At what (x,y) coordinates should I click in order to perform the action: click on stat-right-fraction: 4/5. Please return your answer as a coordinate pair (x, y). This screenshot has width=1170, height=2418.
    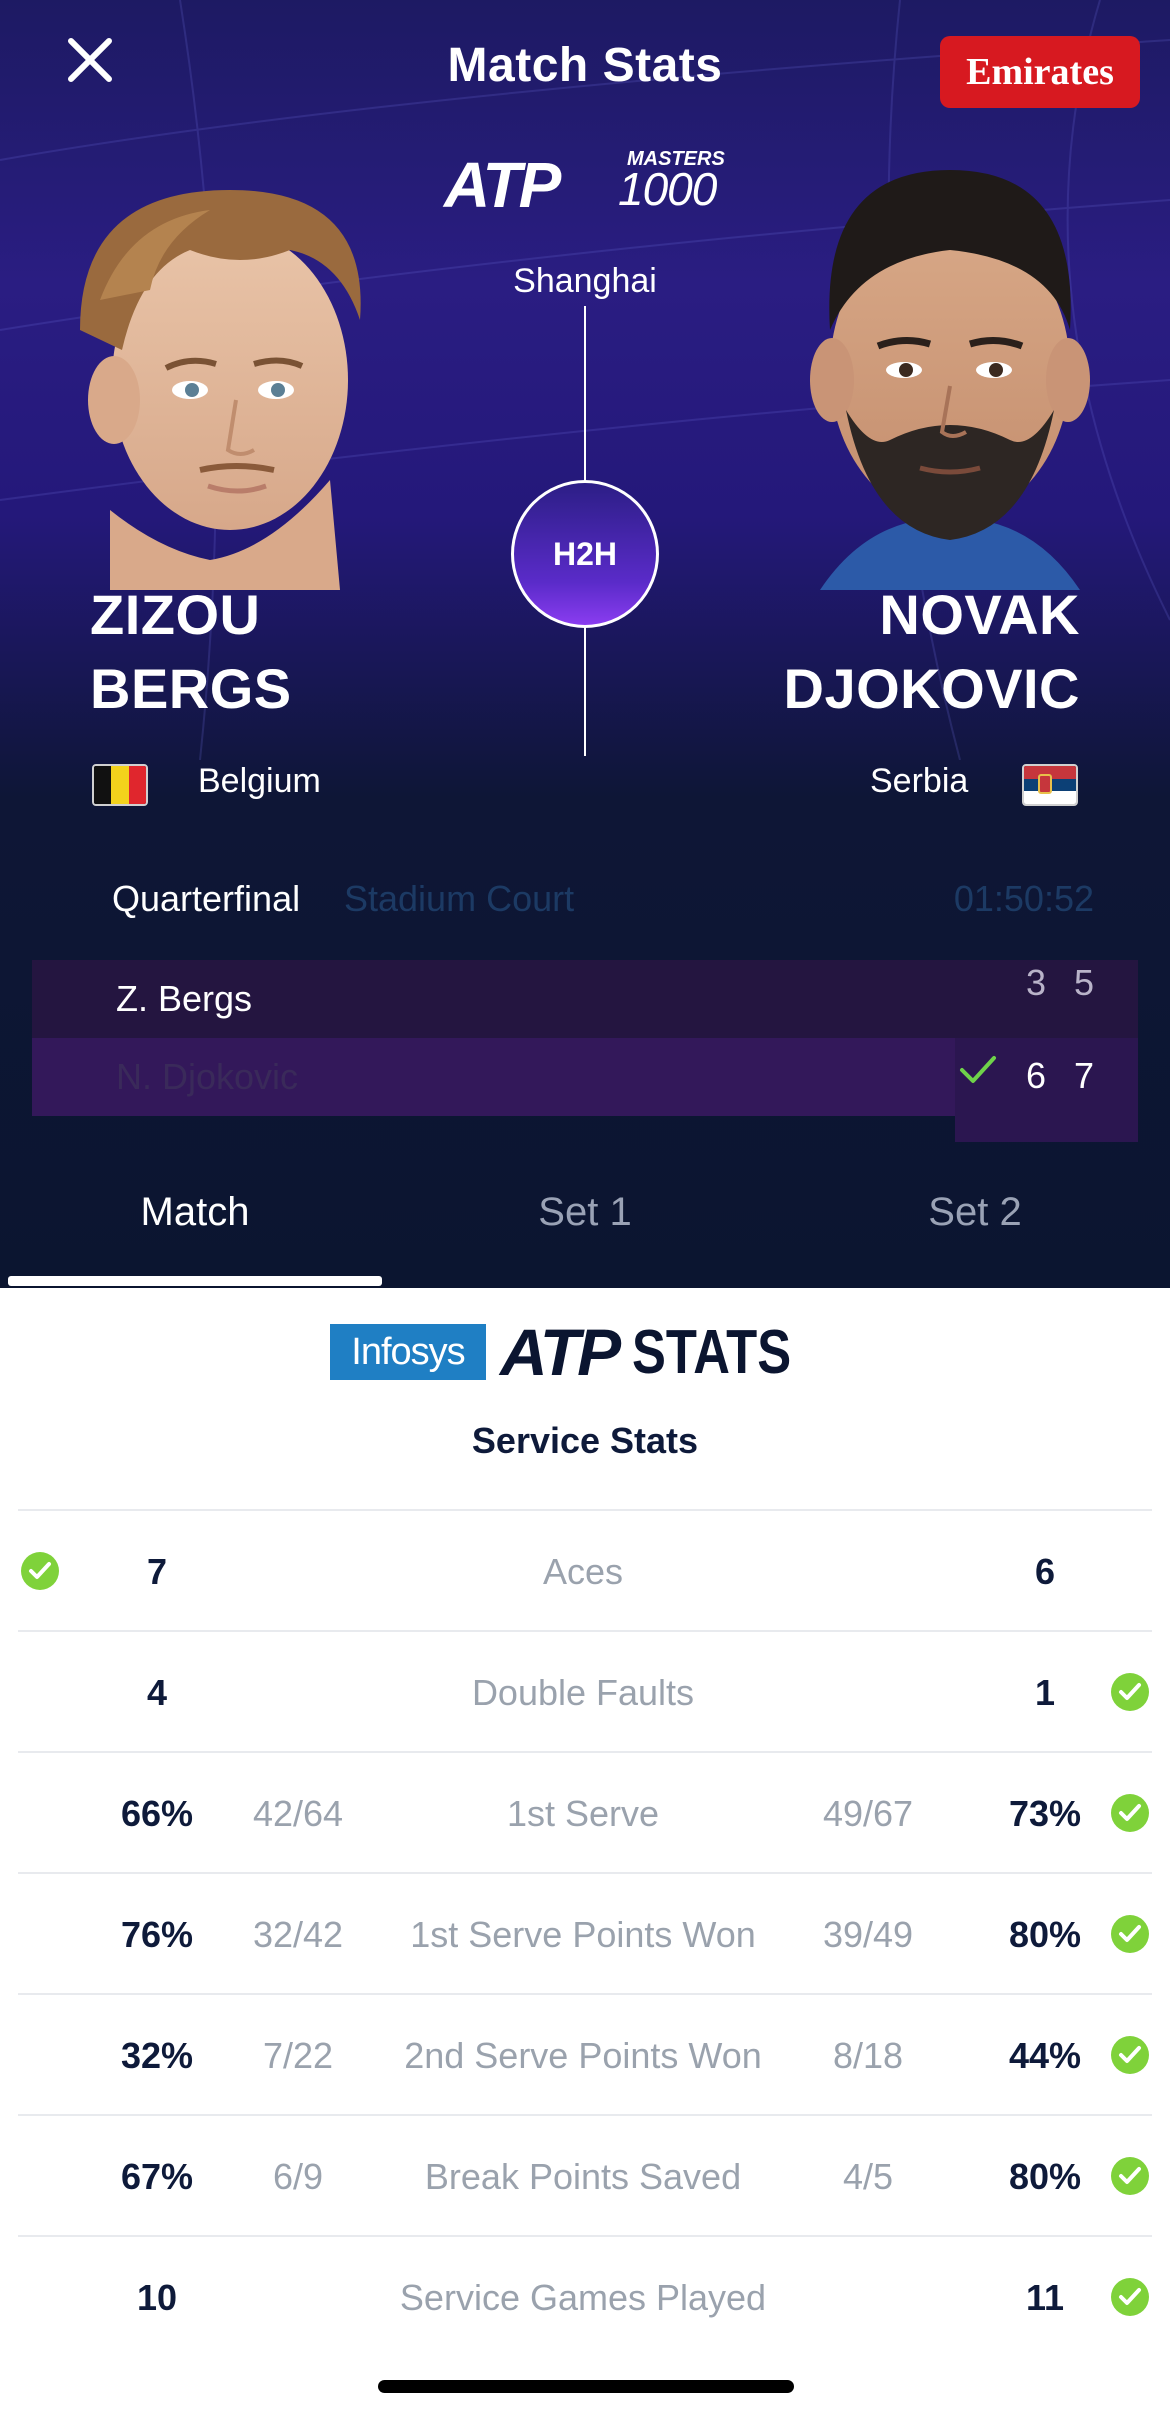
    Looking at the image, I should click on (868, 2176).